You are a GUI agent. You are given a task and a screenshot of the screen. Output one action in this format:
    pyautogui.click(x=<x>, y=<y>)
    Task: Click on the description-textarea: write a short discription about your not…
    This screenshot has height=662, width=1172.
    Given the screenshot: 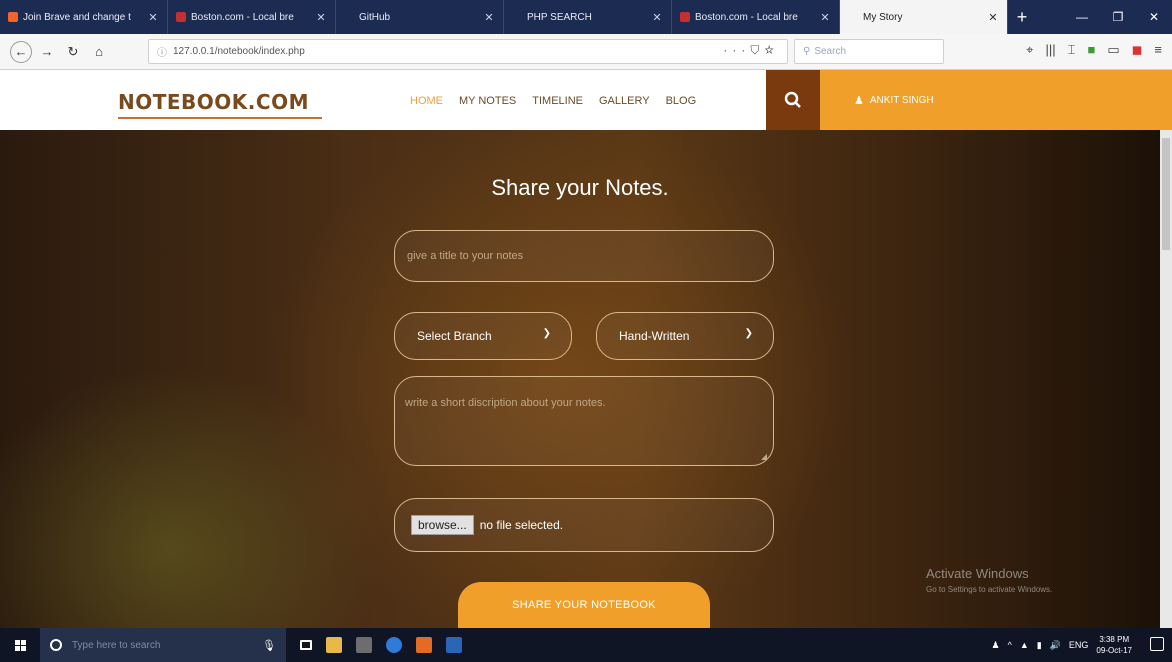 What is the action you would take?
    pyautogui.click(x=584, y=421)
    